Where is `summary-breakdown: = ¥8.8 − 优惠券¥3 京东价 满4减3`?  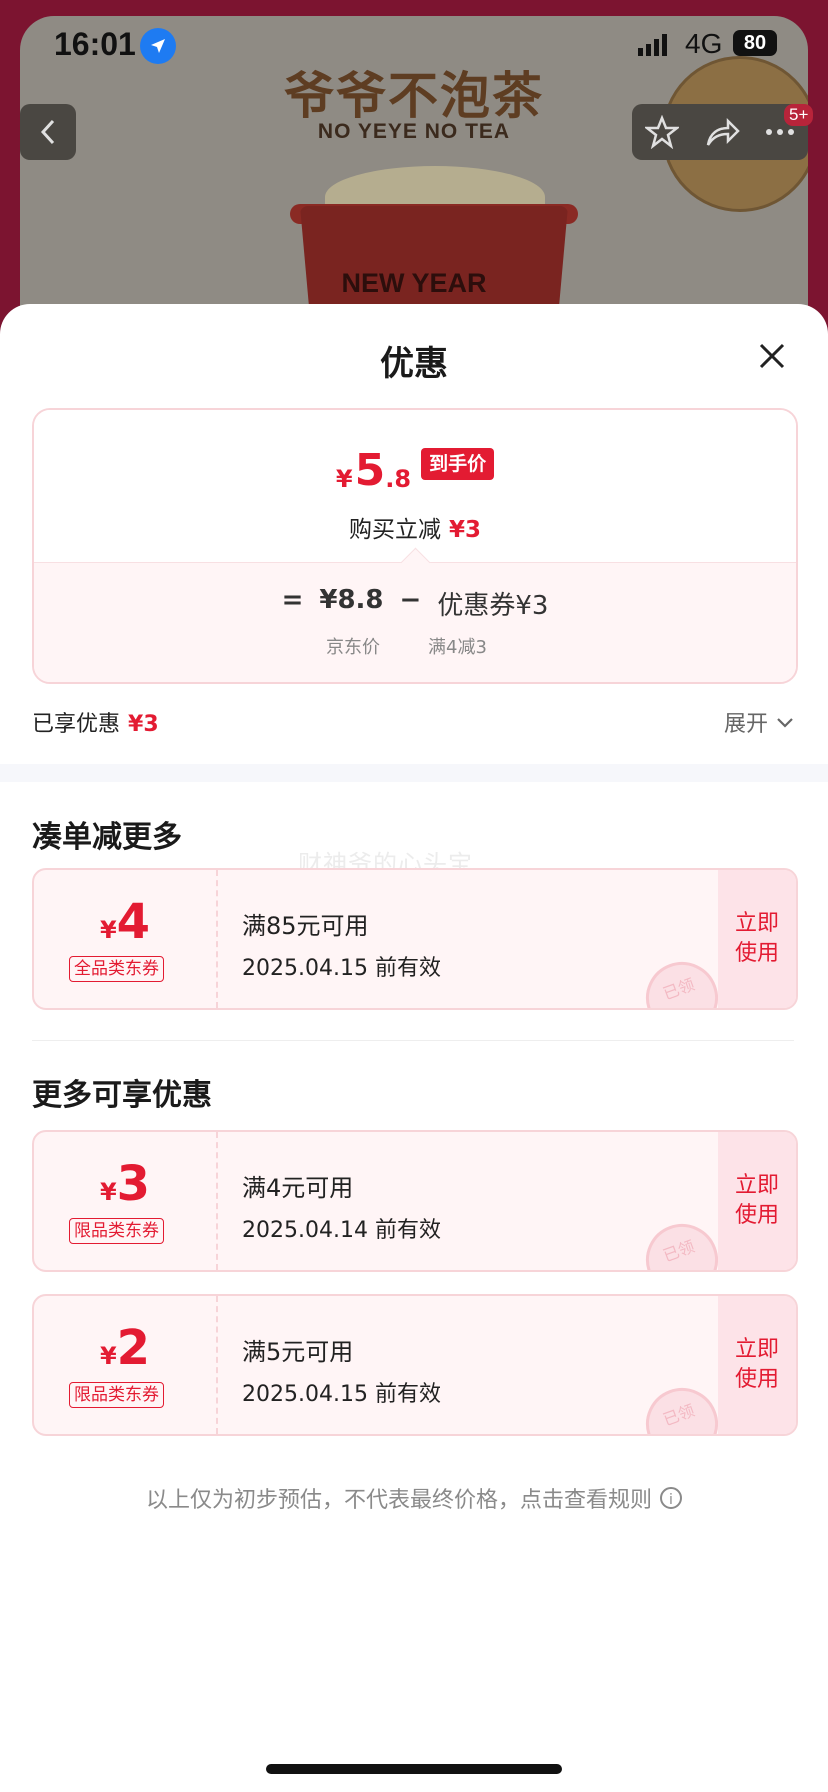
summary-breakdown: = ¥8.8 − 优惠券¥3 京东价 满4减3 is located at coordinates (415, 622).